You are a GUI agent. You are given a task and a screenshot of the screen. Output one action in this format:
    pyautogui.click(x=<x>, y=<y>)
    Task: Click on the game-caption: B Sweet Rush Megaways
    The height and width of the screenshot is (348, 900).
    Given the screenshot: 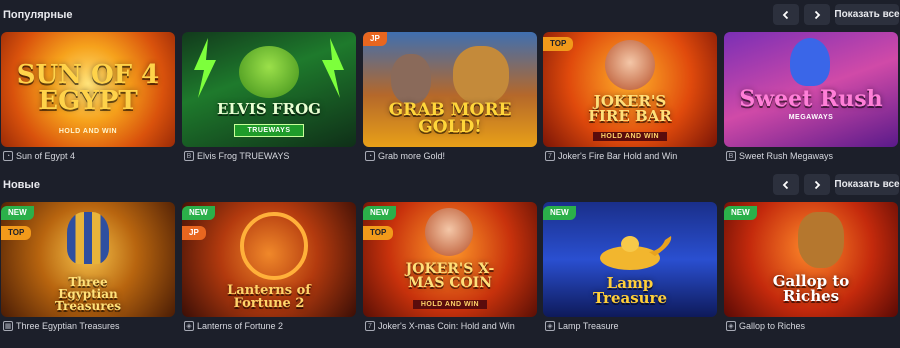 What is the action you would take?
    pyautogui.click(x=779, y=156)
    